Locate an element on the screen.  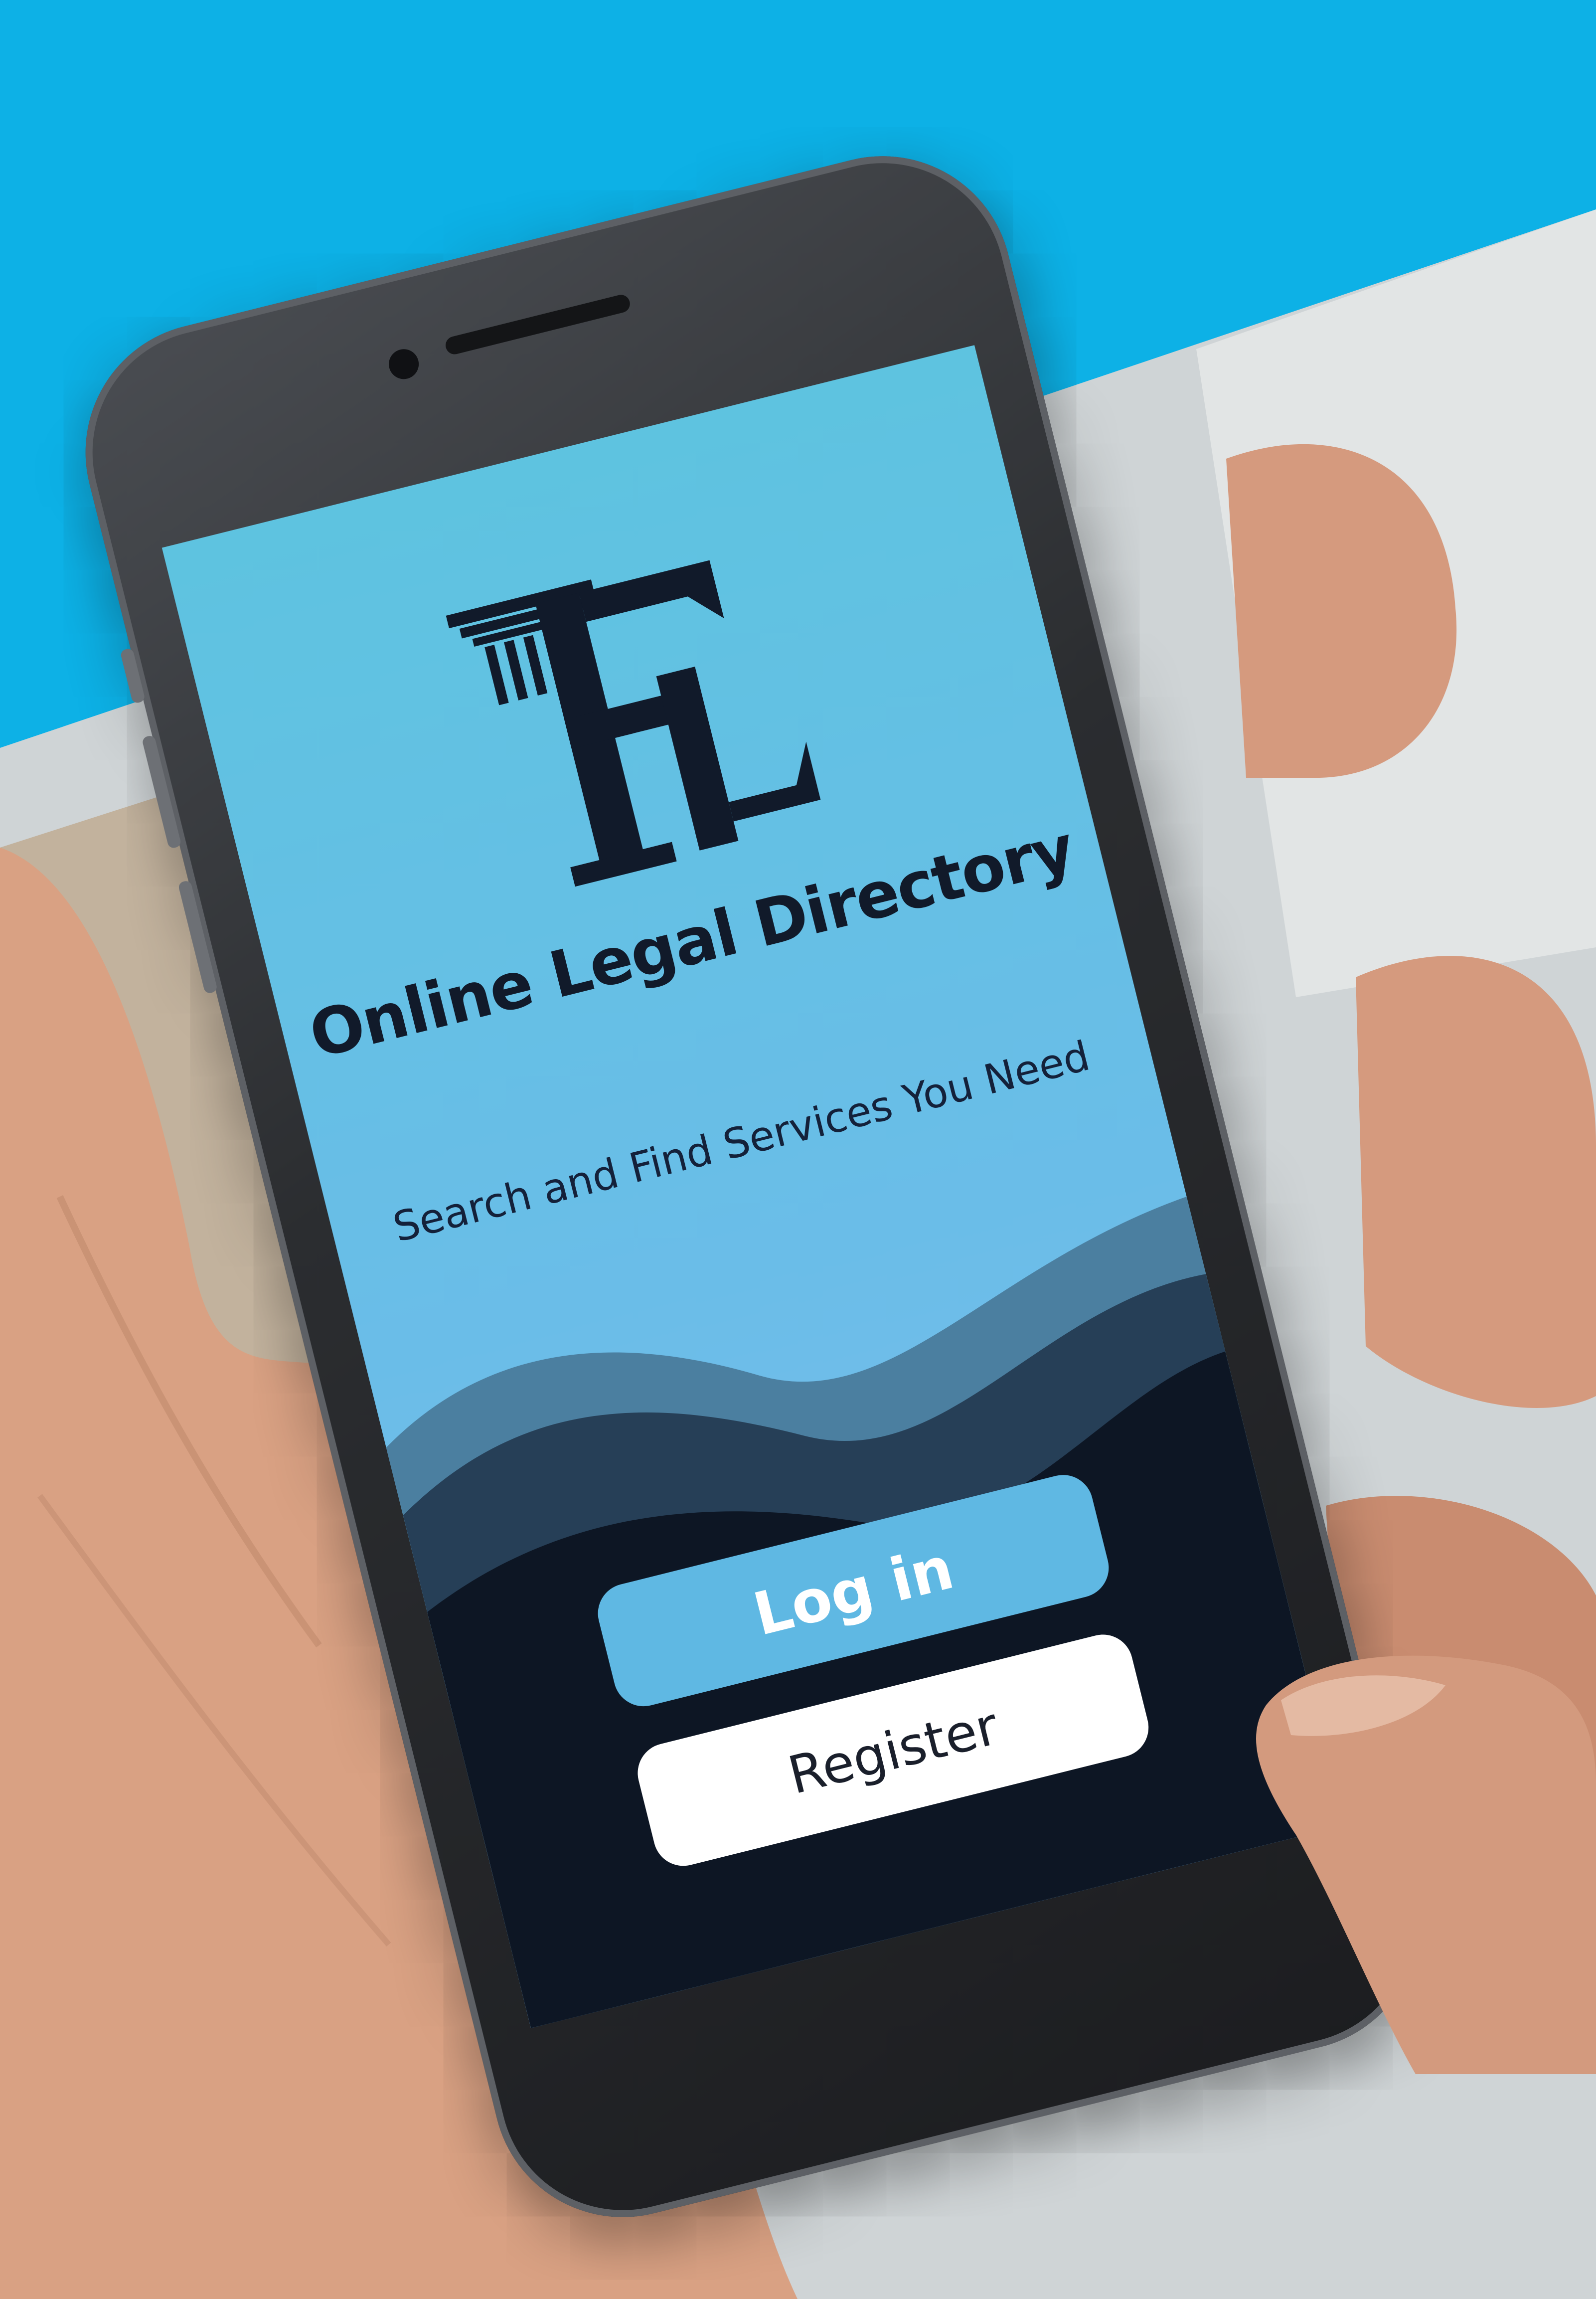
right-thumb is located at coordinates (1426, 1864).